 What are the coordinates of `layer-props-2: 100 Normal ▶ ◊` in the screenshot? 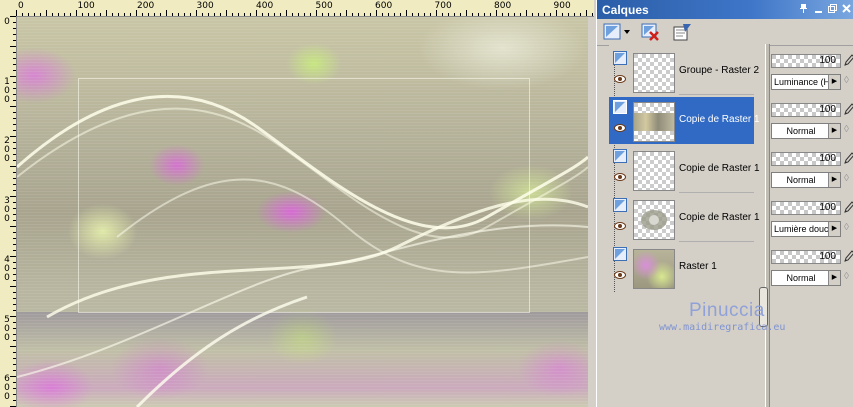 It's located at (812, 172).